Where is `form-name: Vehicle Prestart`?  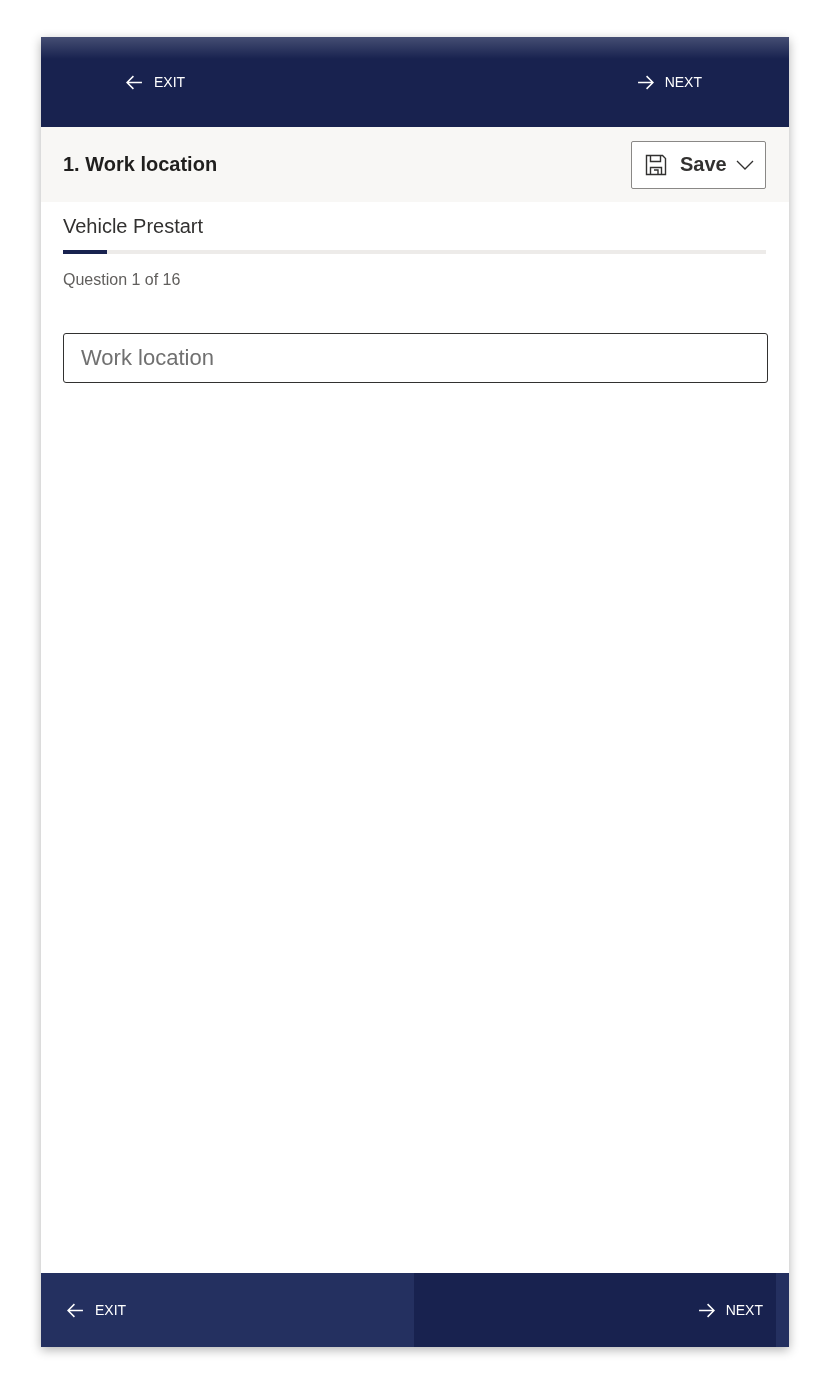 form-name: Vehicle Prestart is located at coordinates (133, 226).